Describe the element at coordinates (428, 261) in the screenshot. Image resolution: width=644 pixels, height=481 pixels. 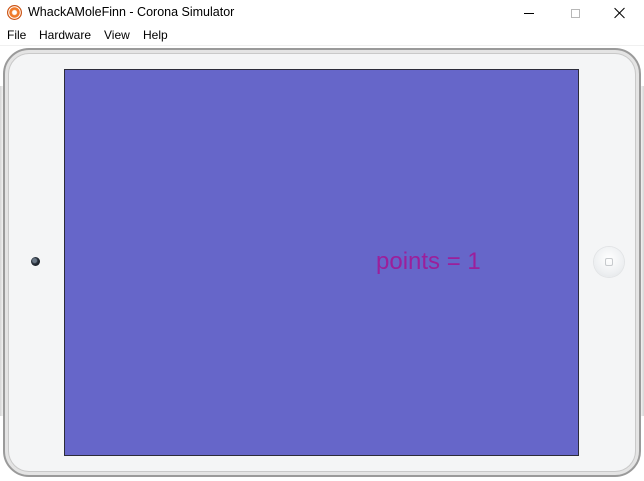
I see `points-label: points = 1` at that location.